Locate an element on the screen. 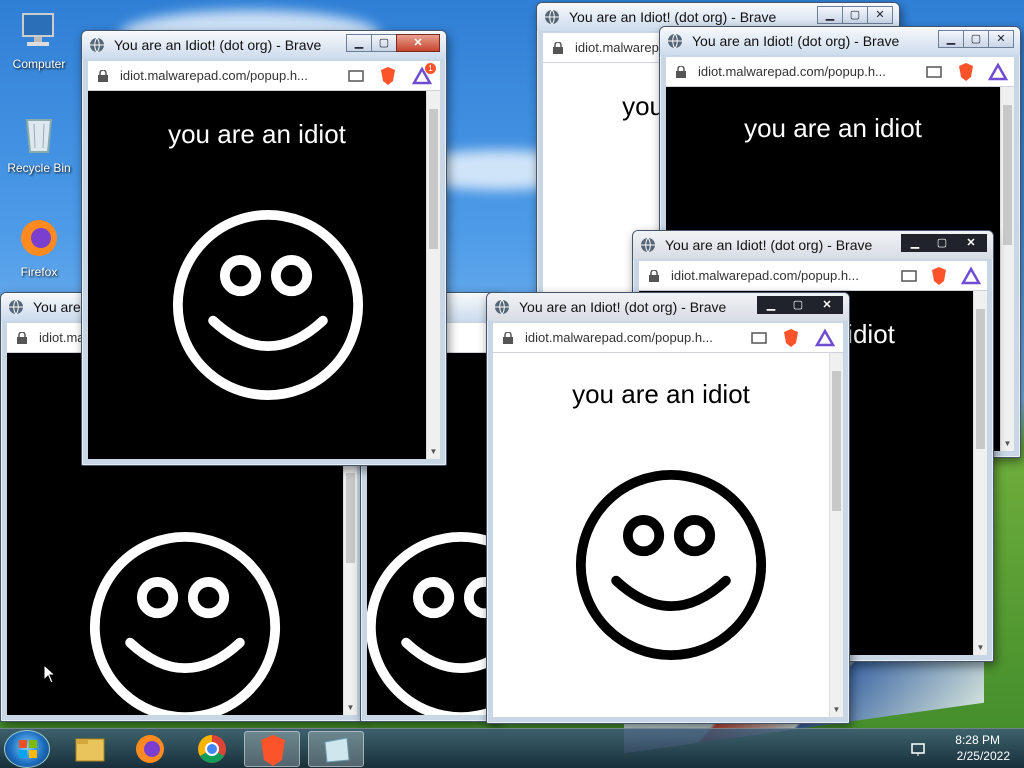  recycle-bin-icon is located at coordinates (39, 136).